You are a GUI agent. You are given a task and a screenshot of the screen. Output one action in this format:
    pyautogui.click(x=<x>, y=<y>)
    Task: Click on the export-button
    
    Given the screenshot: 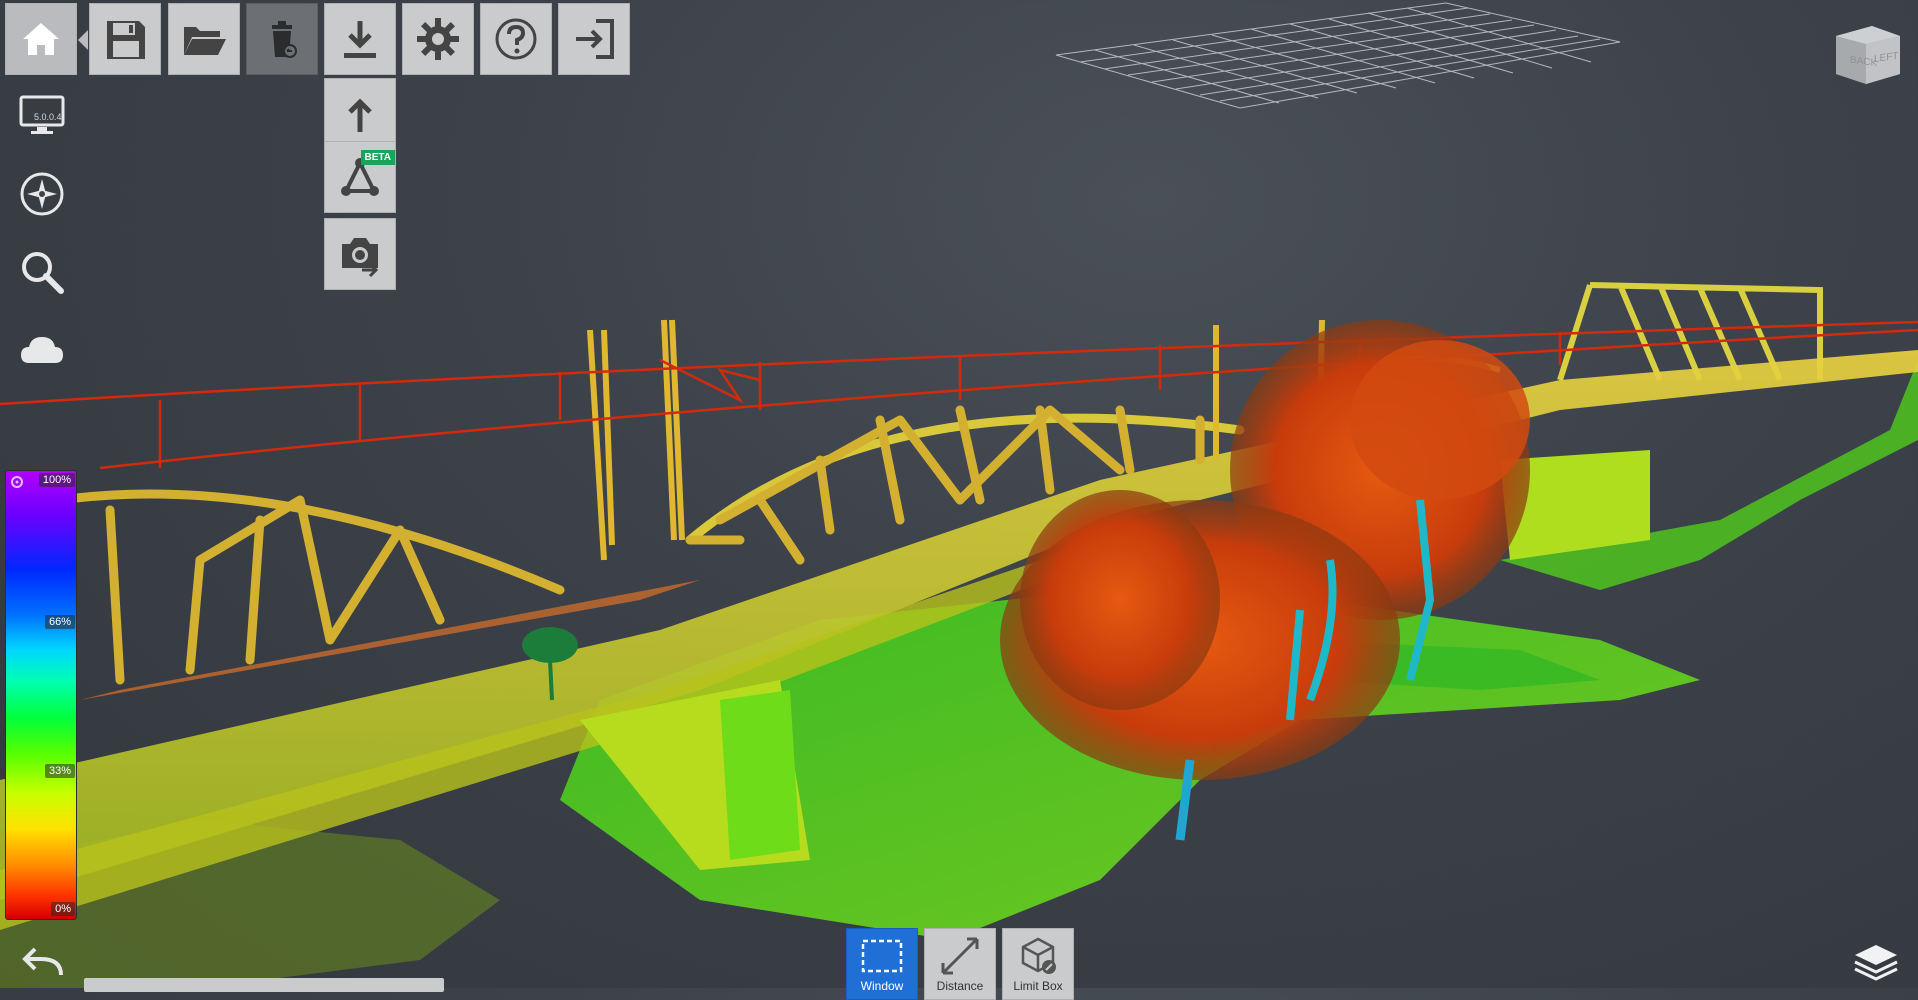 What is the action you would take?
    pyautogui.click(x=360, y=114)
    